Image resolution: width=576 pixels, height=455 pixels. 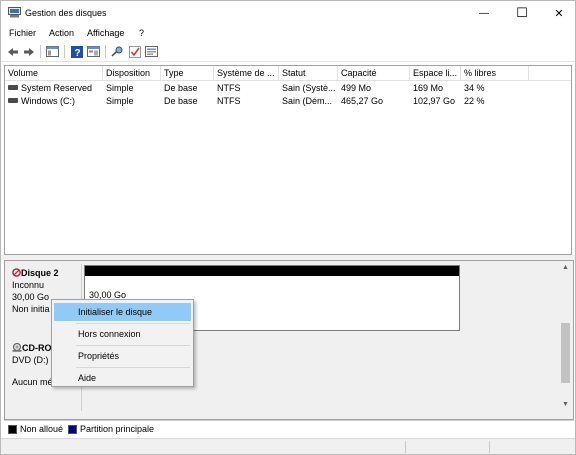 I want to click on connect-button, so click(x=117, y=51).